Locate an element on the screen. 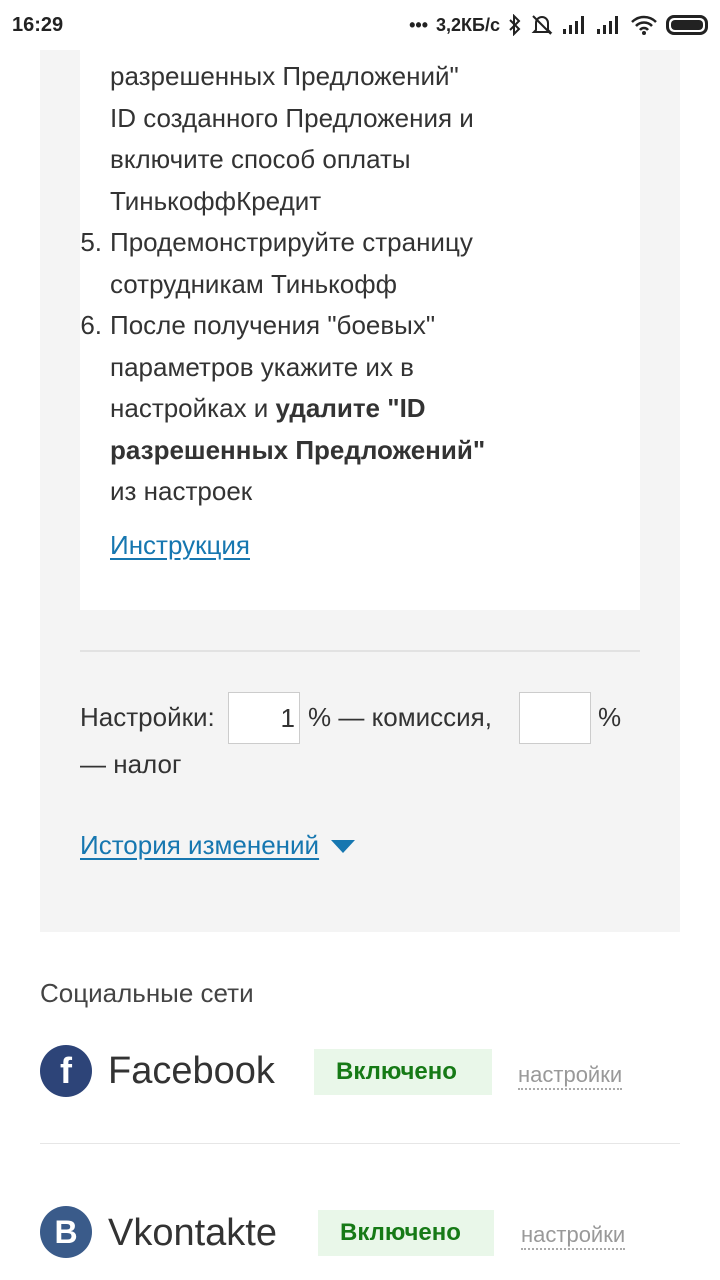 This screenshot has height=1280, width=720. step-text-line: ID созданного Предложения и is located at coordinates (292, 117).